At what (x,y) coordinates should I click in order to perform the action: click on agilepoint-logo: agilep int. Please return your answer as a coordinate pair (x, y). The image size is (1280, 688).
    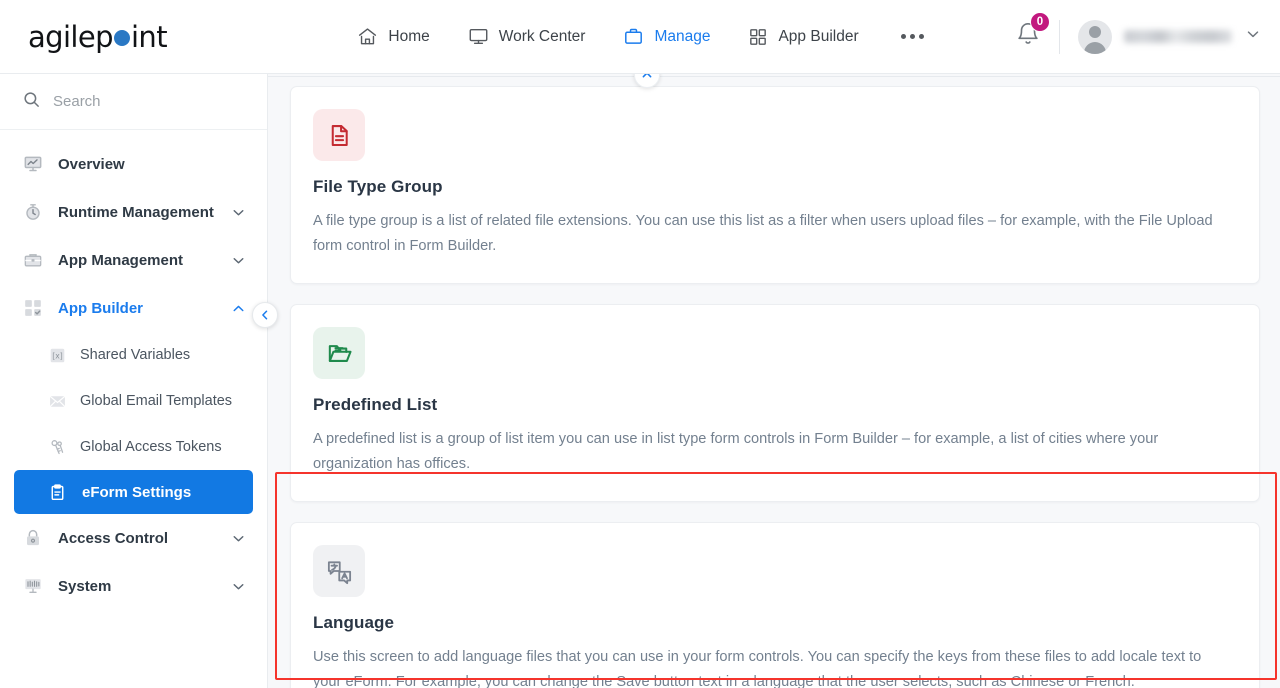
    Looking at the image, I should click on (98, 36).